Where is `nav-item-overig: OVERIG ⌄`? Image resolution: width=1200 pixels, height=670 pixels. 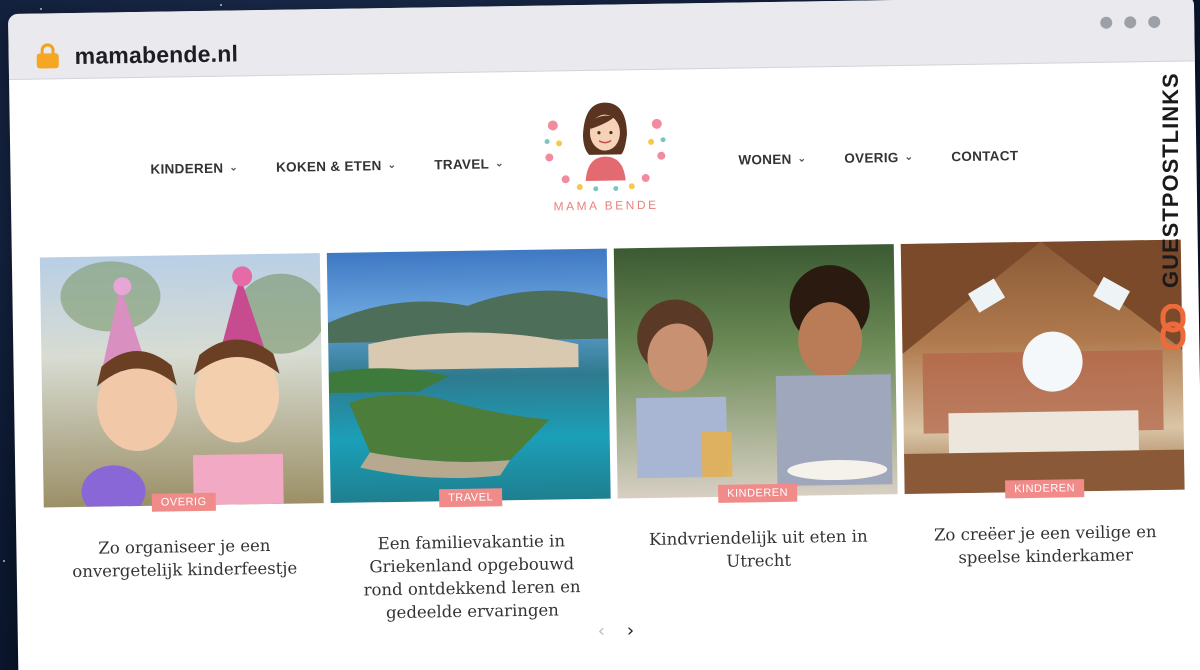 nav-item-overig: OVERIG ⌄ is located at coordinates (878, 158).